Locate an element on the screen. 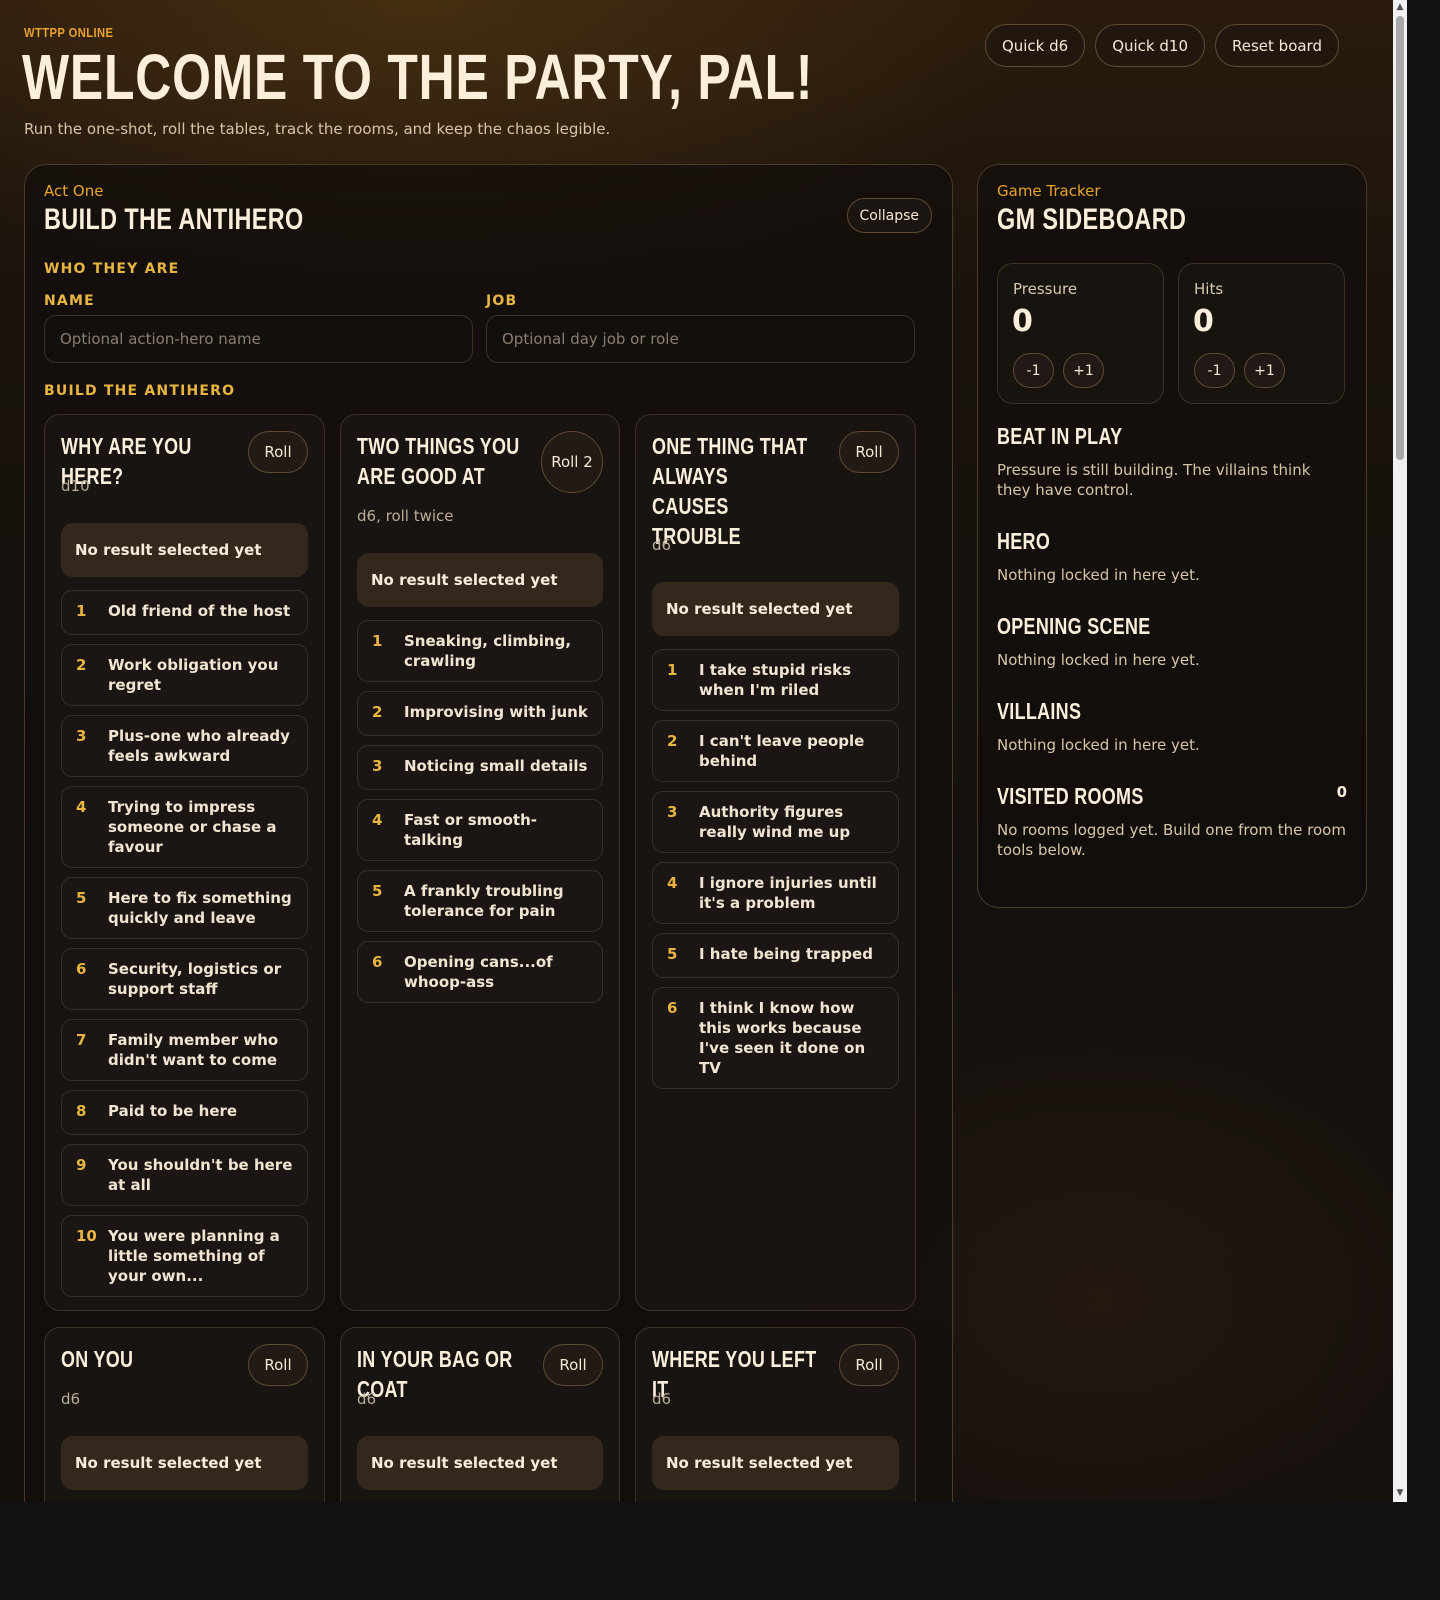  hero-body: Nothing locked in here yet. is located at coordinates (1098, 575).